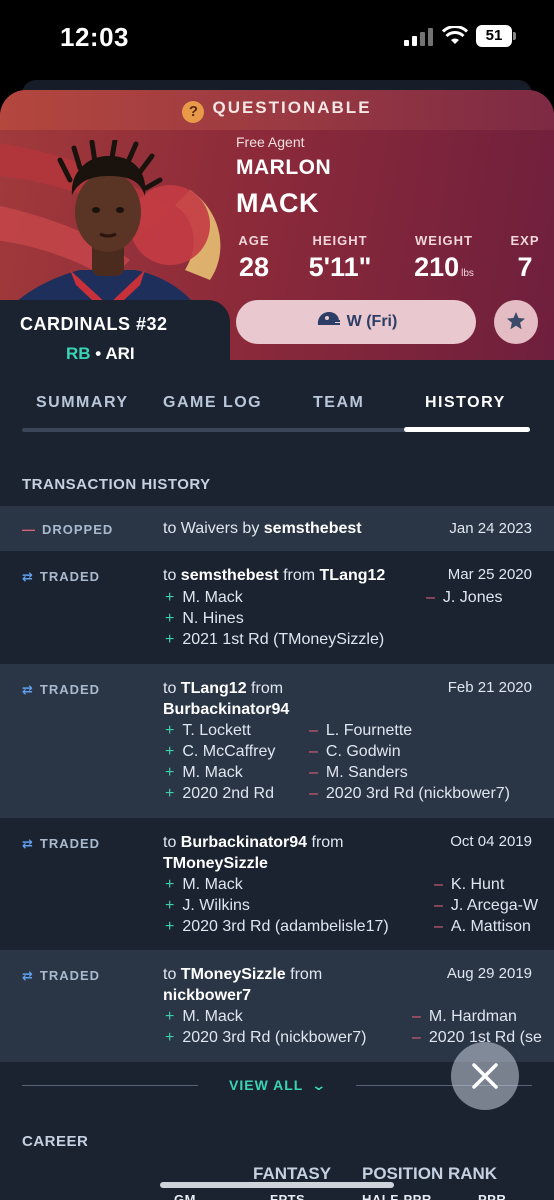 This screenshot has width=554, height=1200. What do you see at coordinates (467, 273) in the screenshot?
I see `stat-unit: lbs` at bounding box center [467, 273].